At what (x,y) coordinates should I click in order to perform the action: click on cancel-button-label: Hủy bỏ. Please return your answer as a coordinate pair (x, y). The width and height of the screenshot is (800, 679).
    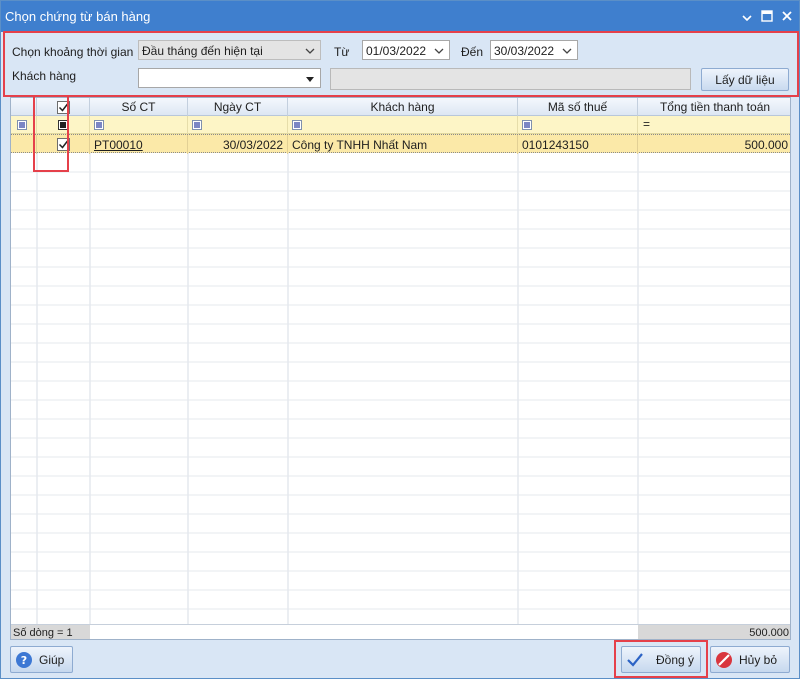
    Looking at the image, I should click on (758, 659).